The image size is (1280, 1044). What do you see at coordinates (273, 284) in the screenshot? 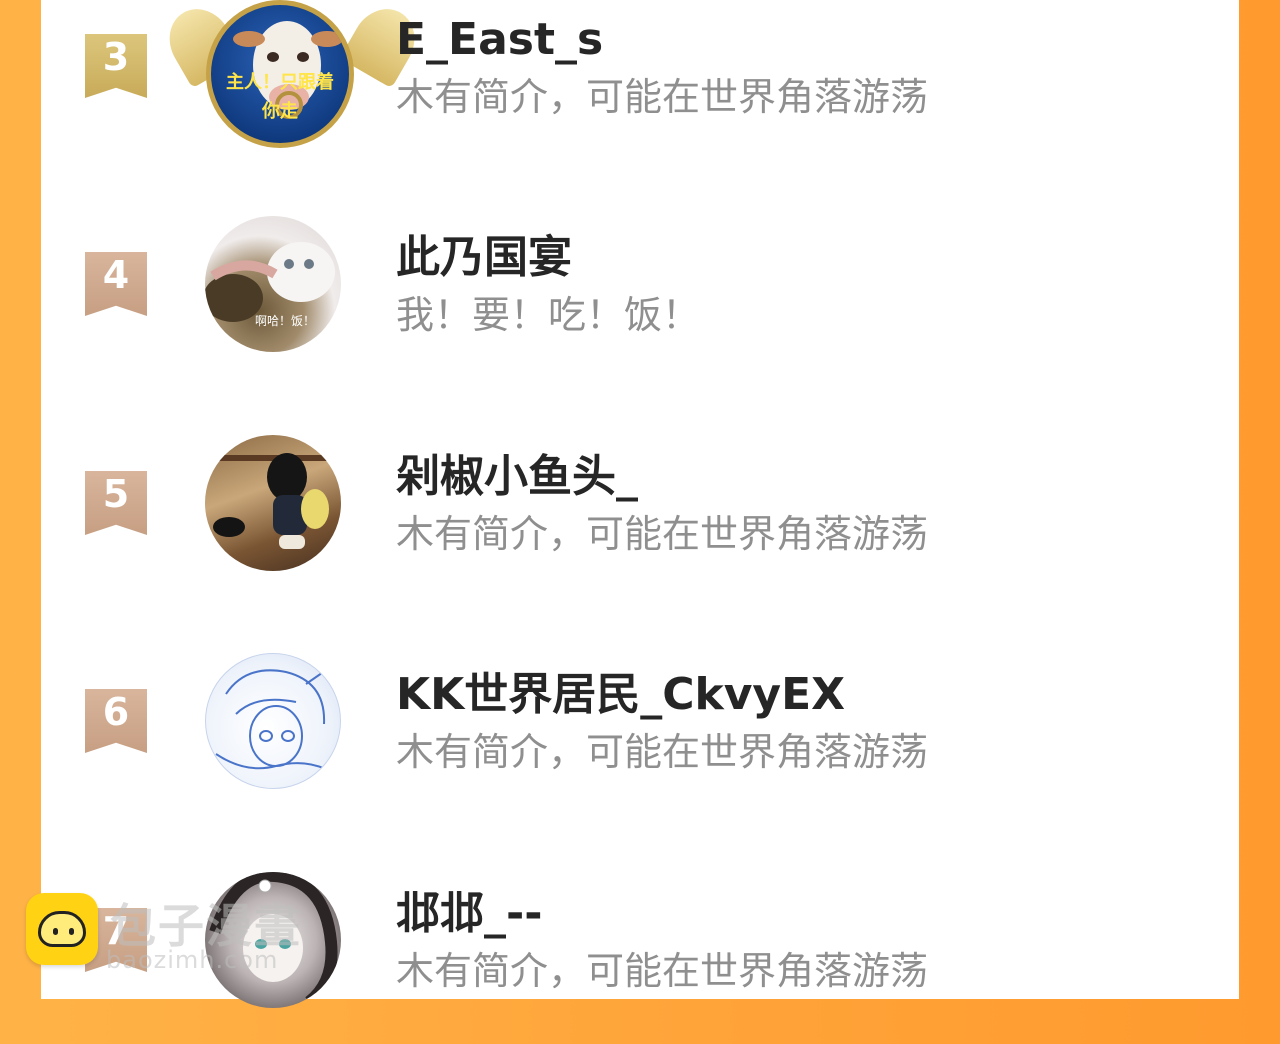
I see `cat-avatar-icon: 啊哈！饭！` at bounding box center [273, 284].